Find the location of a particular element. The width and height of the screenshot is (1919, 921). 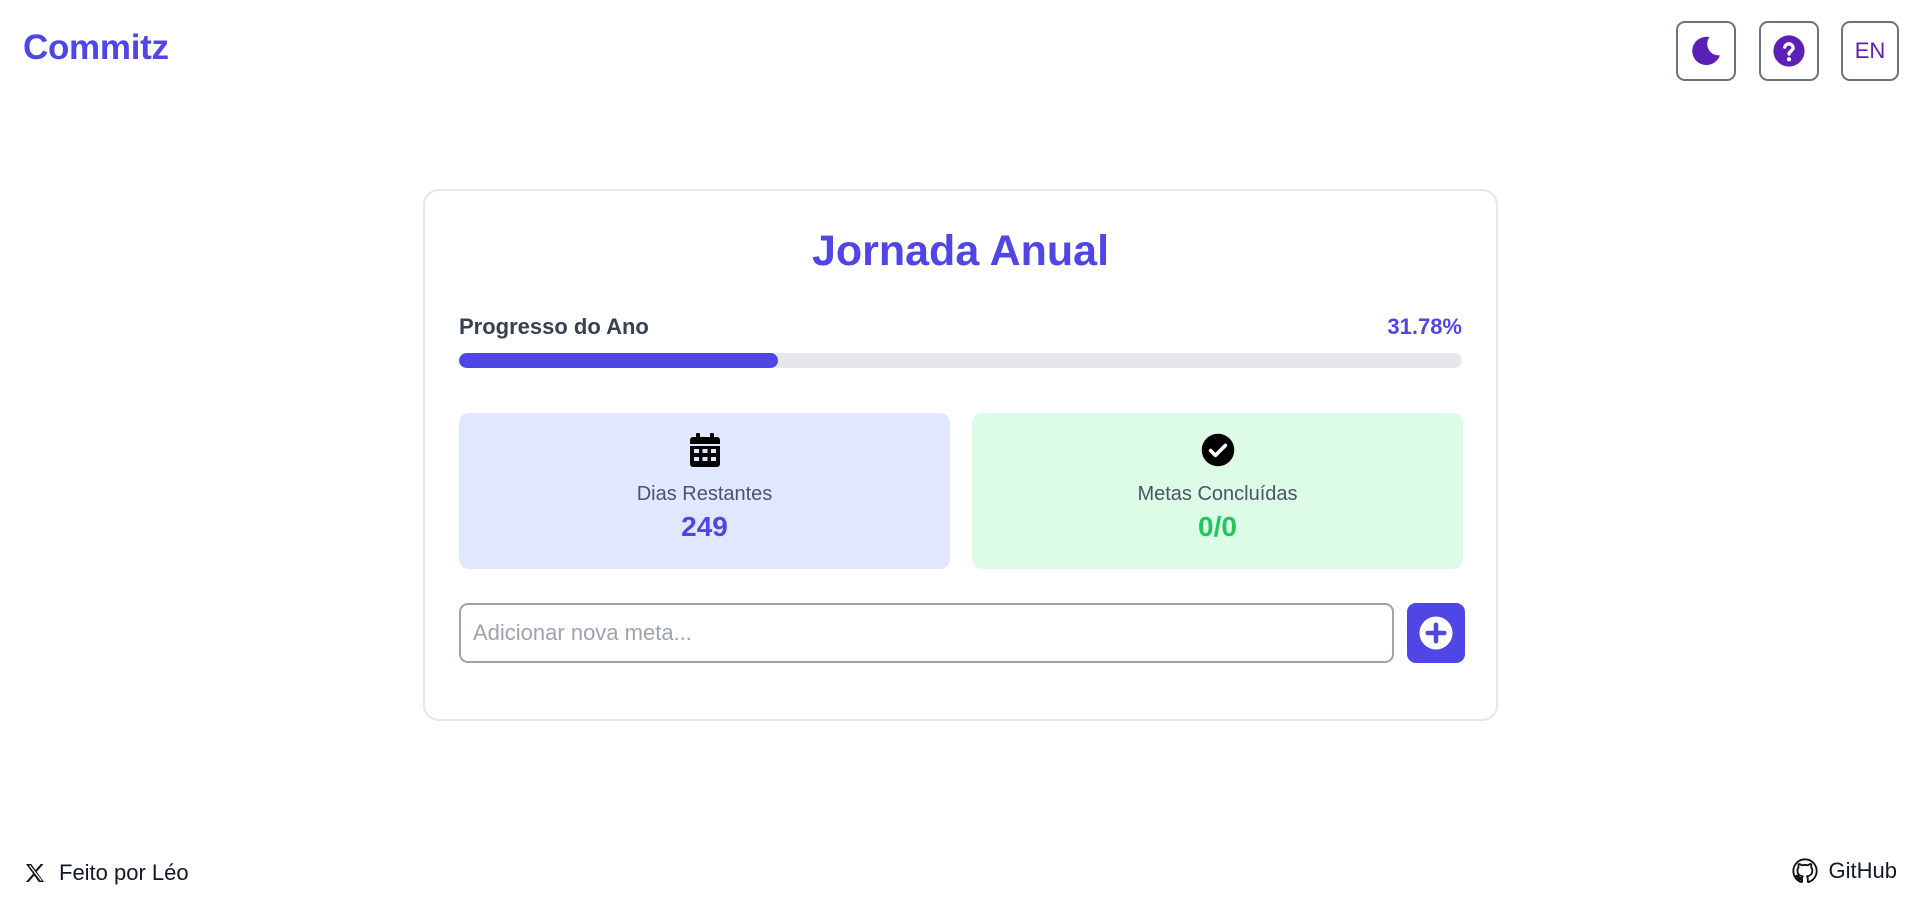

add-goal-button is located at coordinates (1436, 633).